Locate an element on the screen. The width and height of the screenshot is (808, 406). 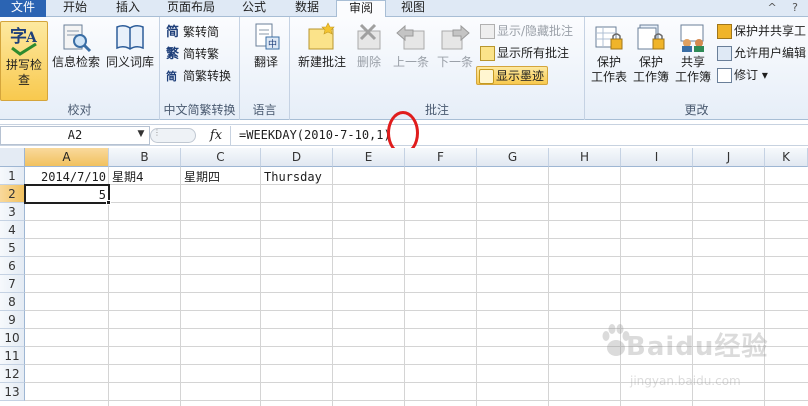
row-header-10: 10 is located at coordinates (12, 338).